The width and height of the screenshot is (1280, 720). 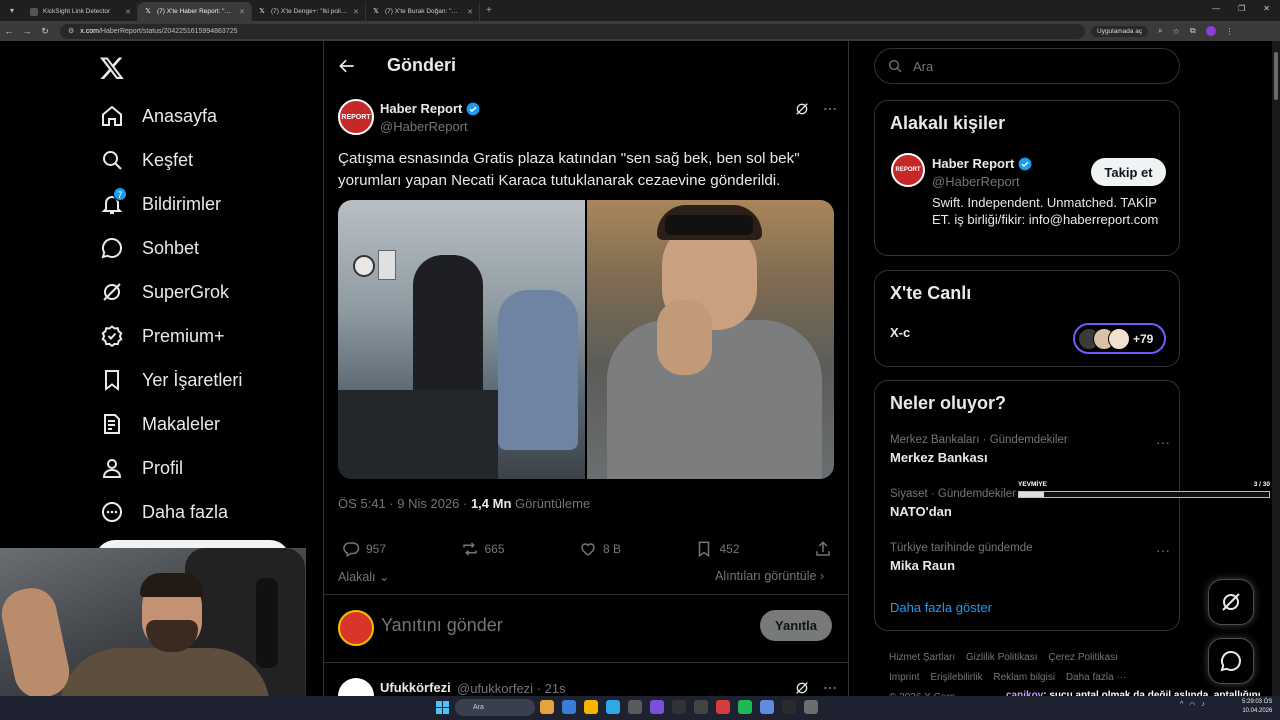 I want to click on open-in-app-button: Uygulamada aç, so click(x=1120, y=31).